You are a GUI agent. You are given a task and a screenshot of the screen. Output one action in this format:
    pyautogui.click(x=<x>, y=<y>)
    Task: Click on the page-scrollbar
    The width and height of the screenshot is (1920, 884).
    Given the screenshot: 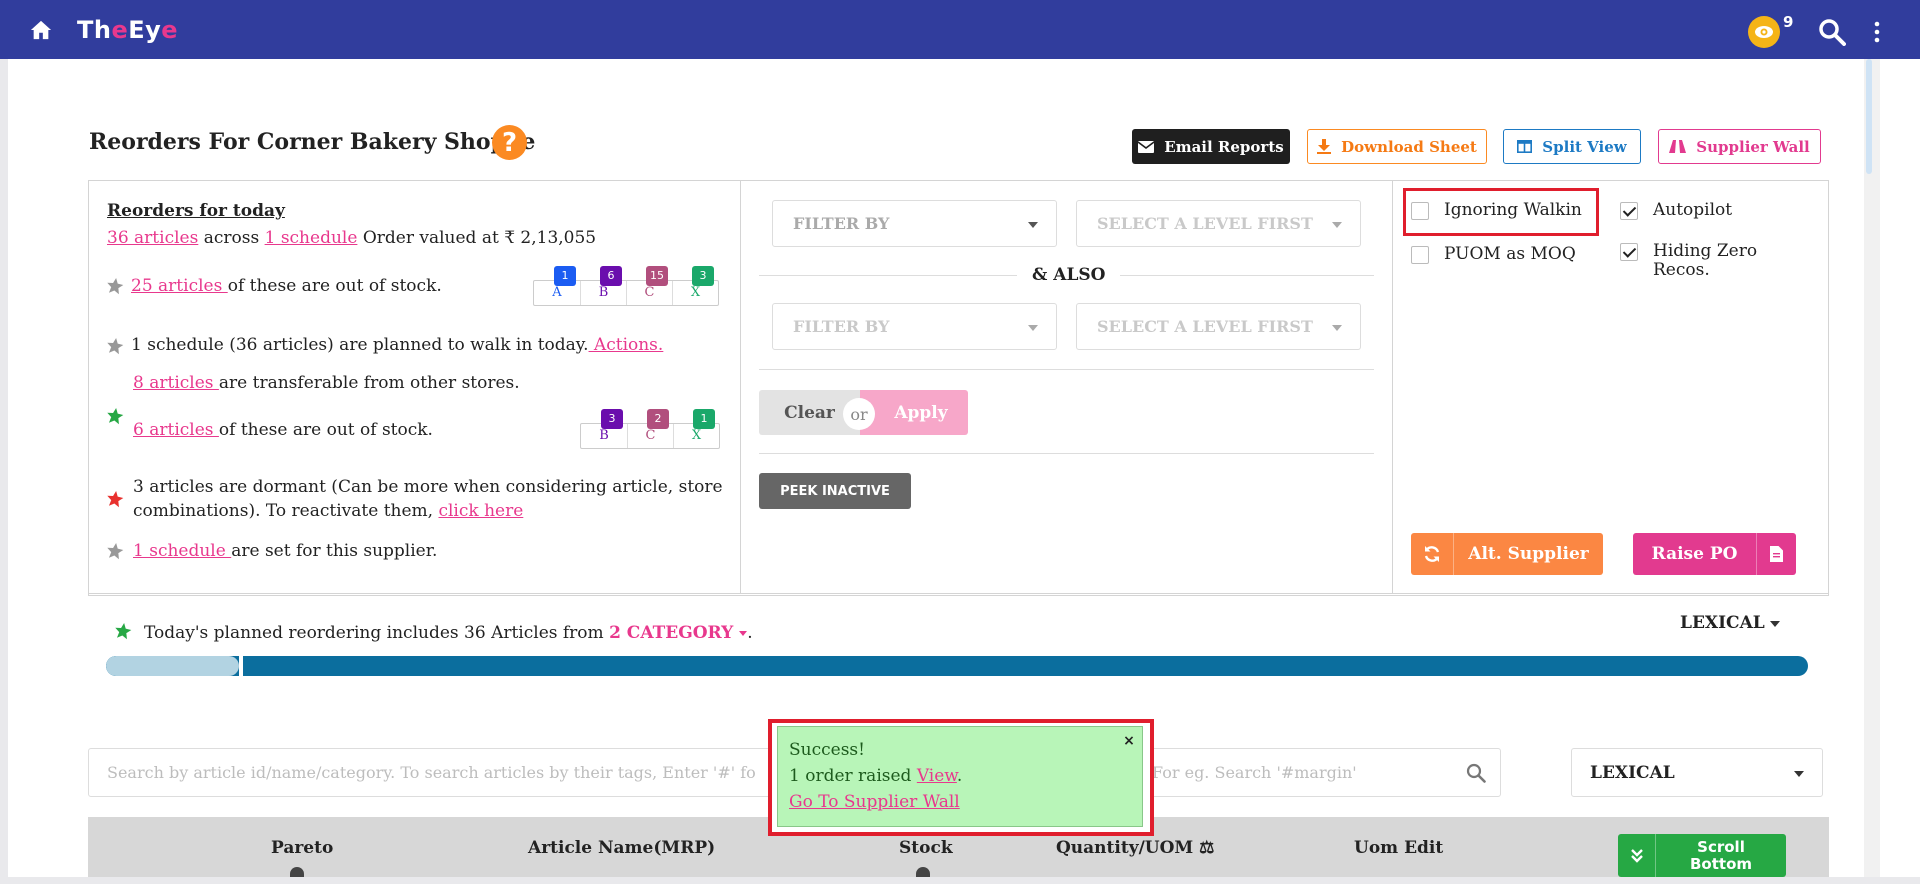 What is the action you would take?
    pyautogui.click(x=1872, y=468)
    